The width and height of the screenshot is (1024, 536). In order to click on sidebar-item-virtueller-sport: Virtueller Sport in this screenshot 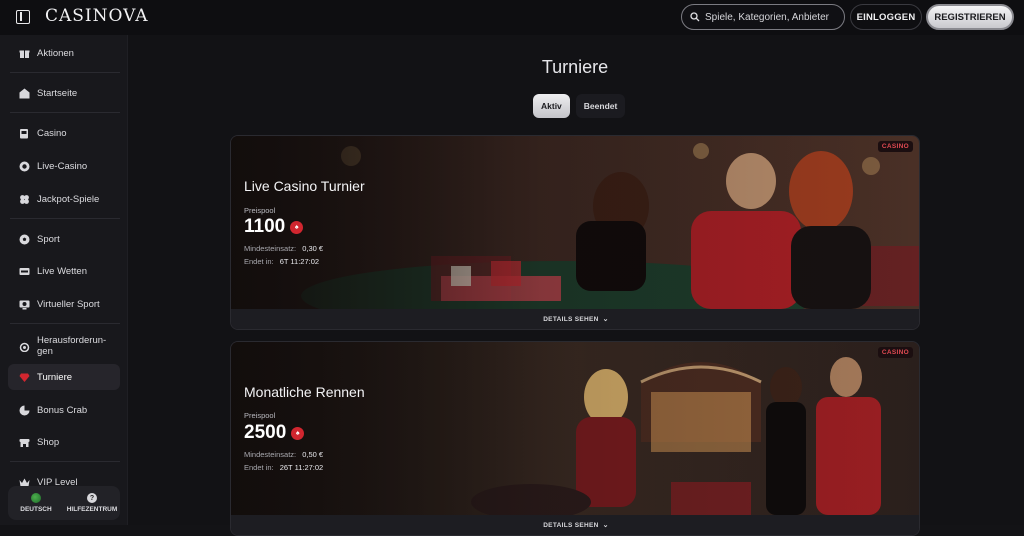, I will do `click(64, 304)`.